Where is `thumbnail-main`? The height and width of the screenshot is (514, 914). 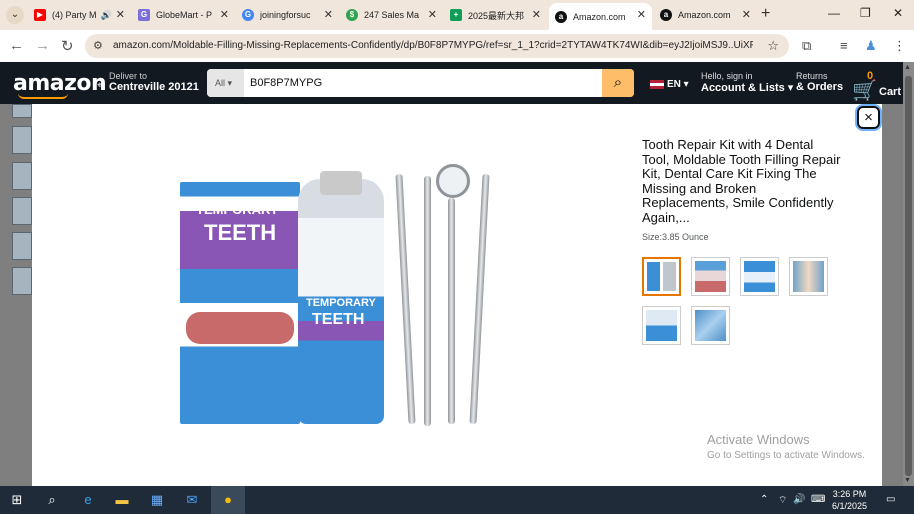
thumbnail-main is located at coordinates (661, 276).